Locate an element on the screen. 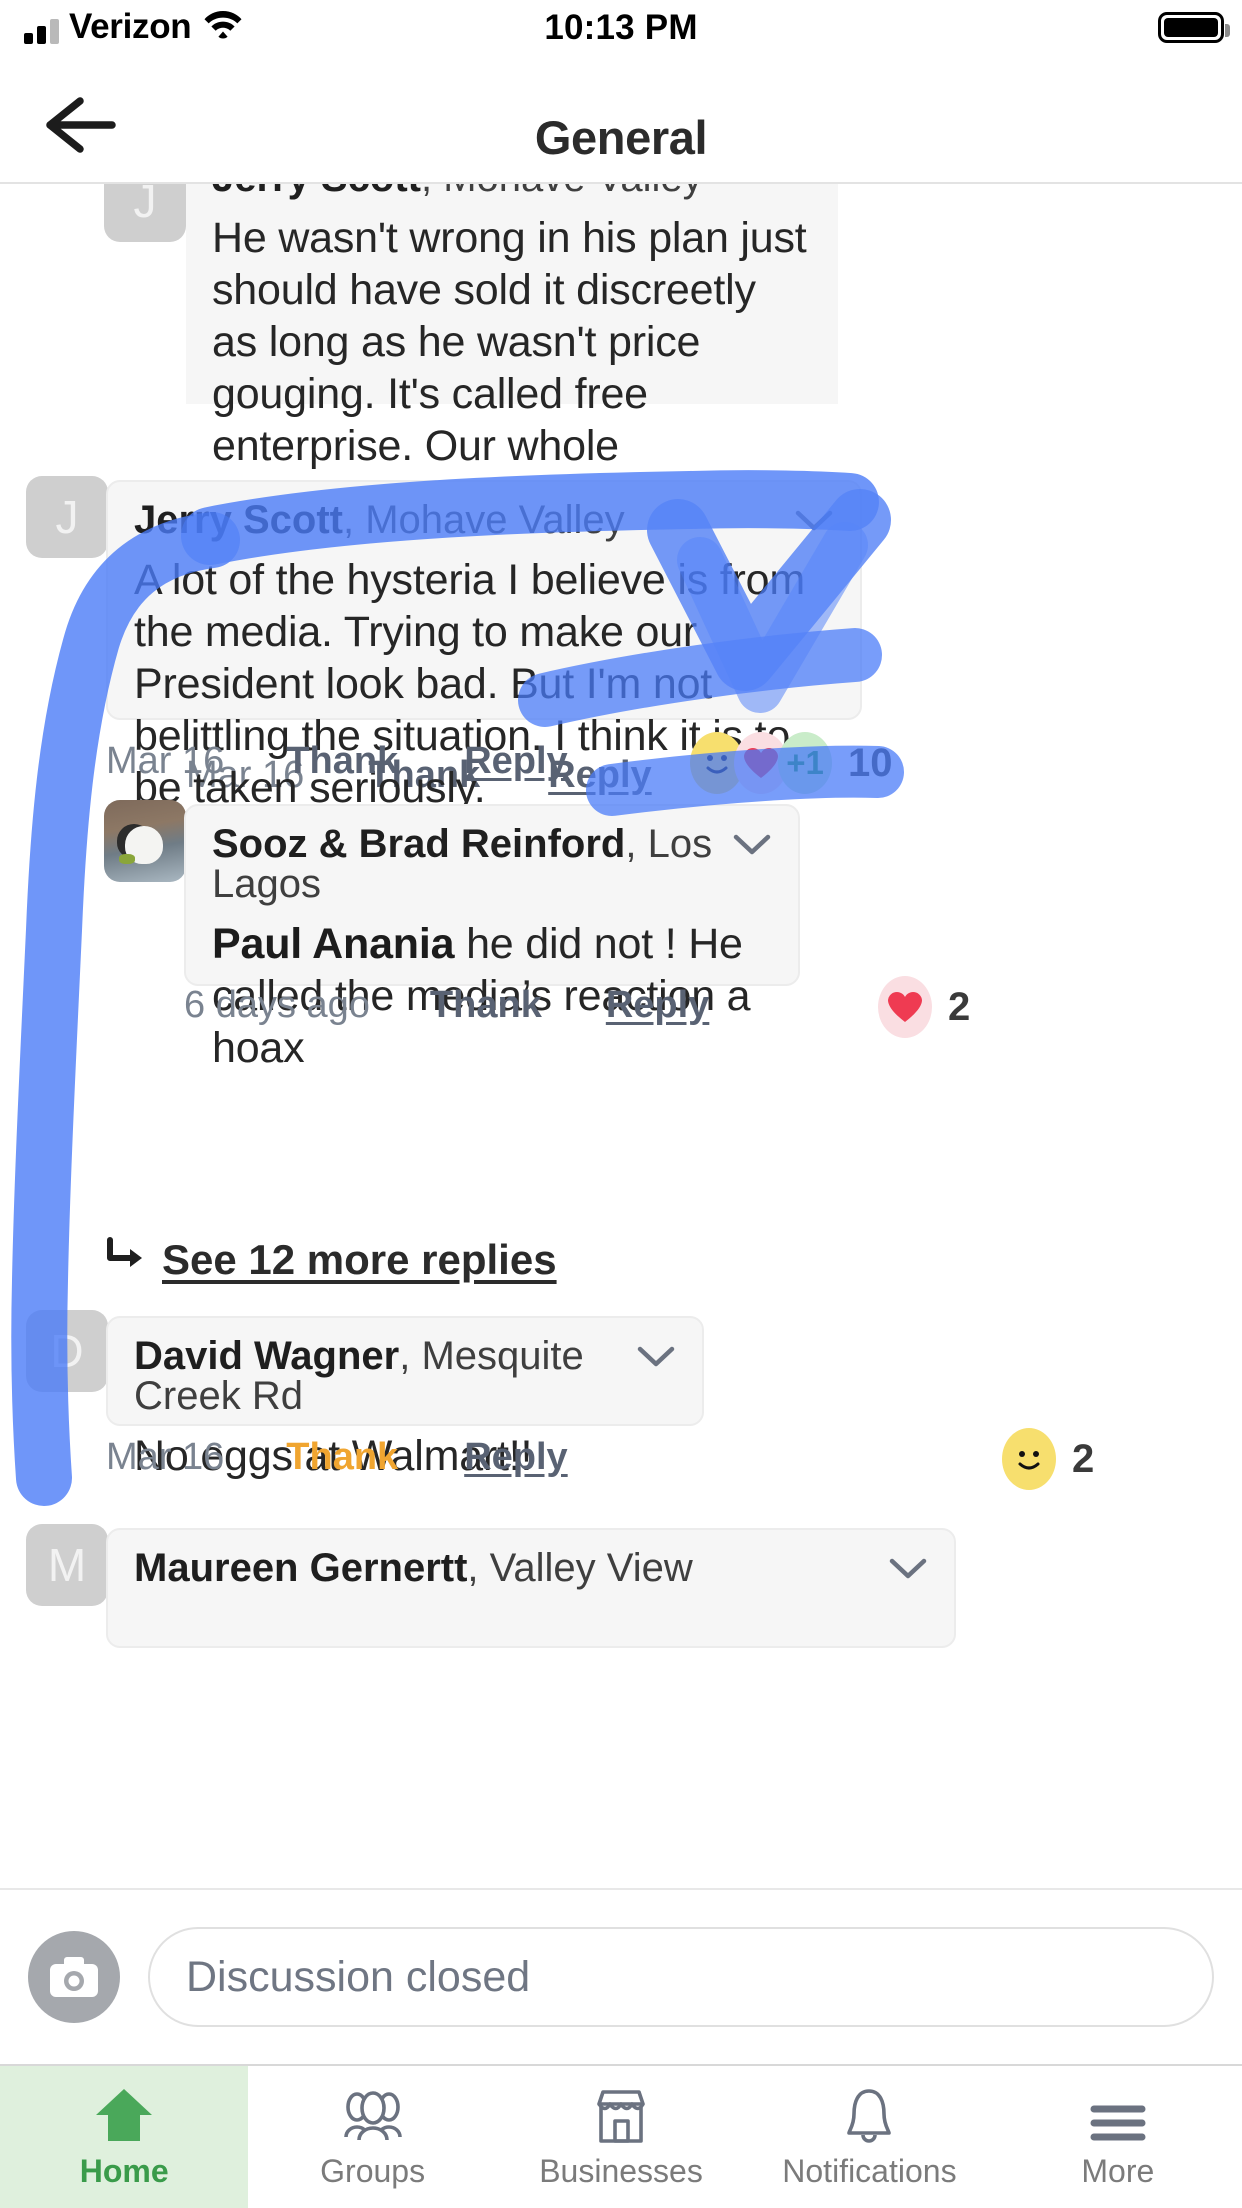 The image size is (1242, 2208). see-more-replies-label: See 12 more replies is located at coordinates (359, 1259).